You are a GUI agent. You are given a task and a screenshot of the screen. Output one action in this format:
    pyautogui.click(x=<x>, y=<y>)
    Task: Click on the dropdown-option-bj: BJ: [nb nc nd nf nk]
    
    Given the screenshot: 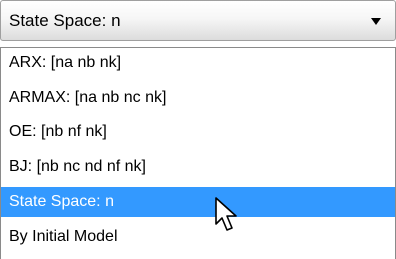 What is the action you would take?
    pyautogui.click(x=198, y=167)
    